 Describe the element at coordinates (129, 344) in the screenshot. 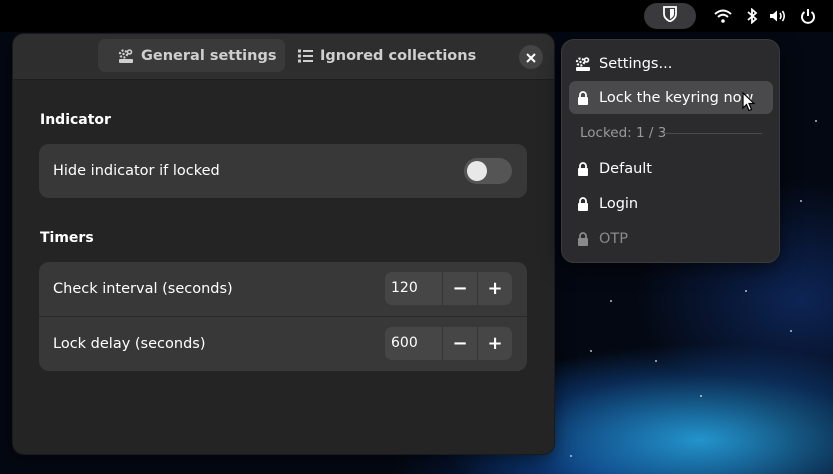

I see `row-label: Lock delay (seconds)` at that location.